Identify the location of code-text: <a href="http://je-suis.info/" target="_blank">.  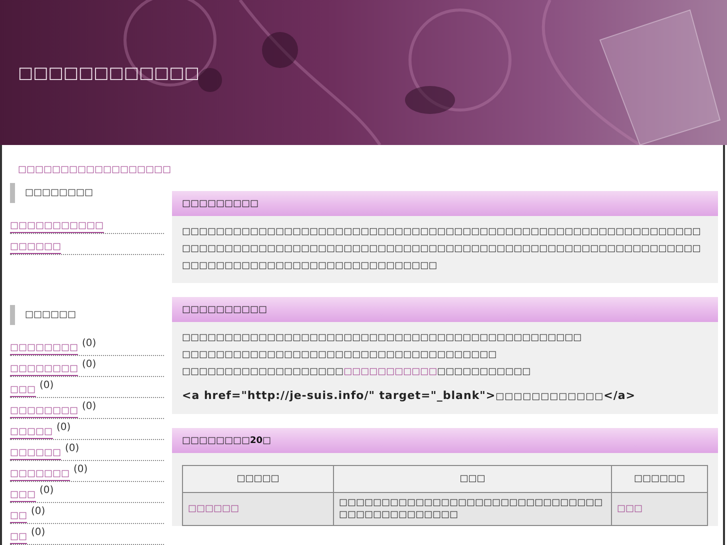
(339, 395).